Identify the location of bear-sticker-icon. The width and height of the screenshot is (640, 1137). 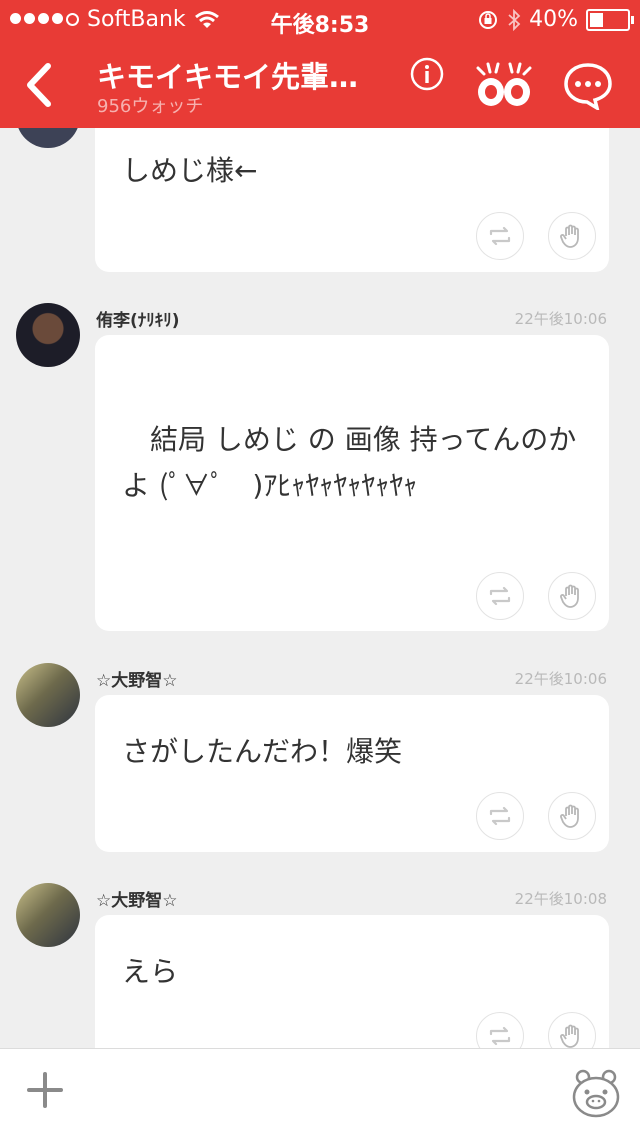
(596, 1093).